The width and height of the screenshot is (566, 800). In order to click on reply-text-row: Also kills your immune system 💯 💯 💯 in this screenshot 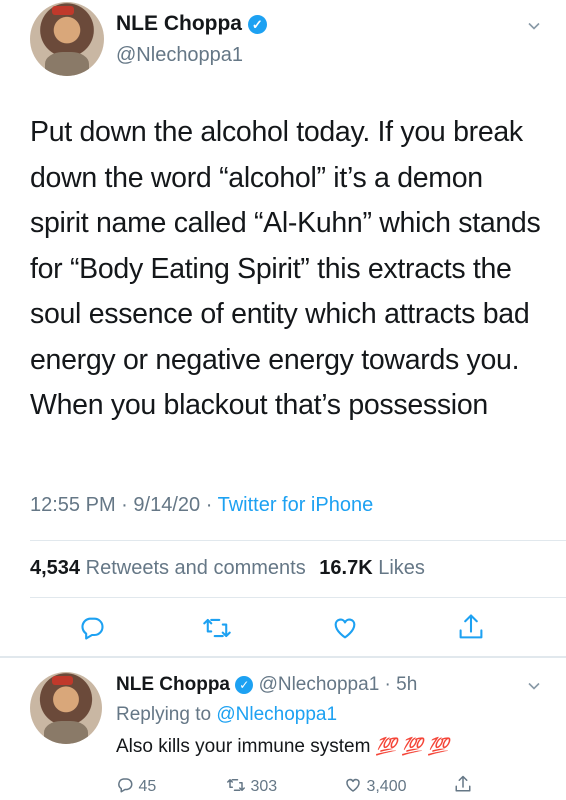, I will do `click(282, 747)`.